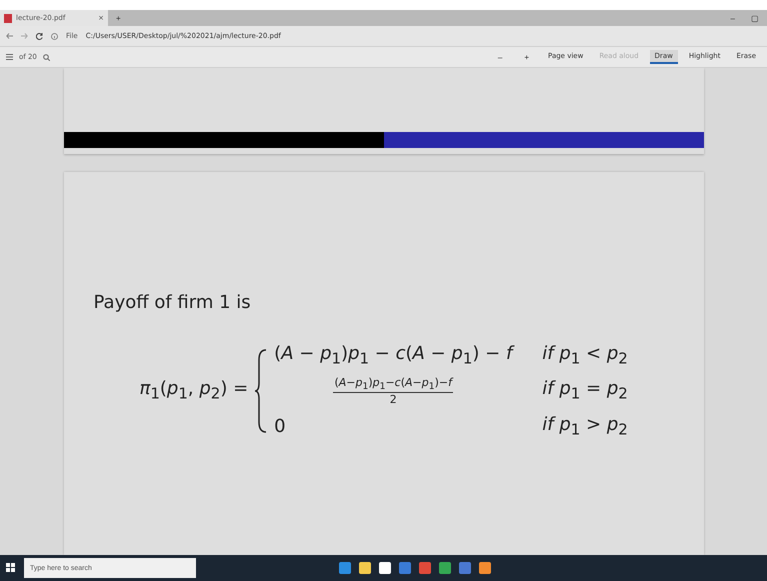 Image resolution: width=767 pixels, height=581 pixels. I want to click on formula-lhs: π$_{1}$(p$_{1}$, p$_{2}$) =, so click(194, 390).